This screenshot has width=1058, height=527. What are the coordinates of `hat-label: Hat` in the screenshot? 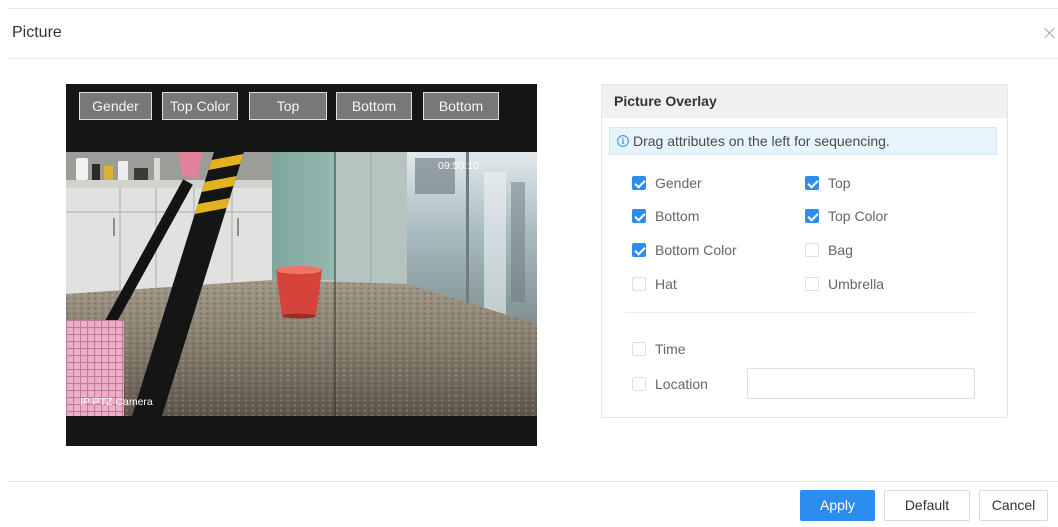 It's located at (666, 284).